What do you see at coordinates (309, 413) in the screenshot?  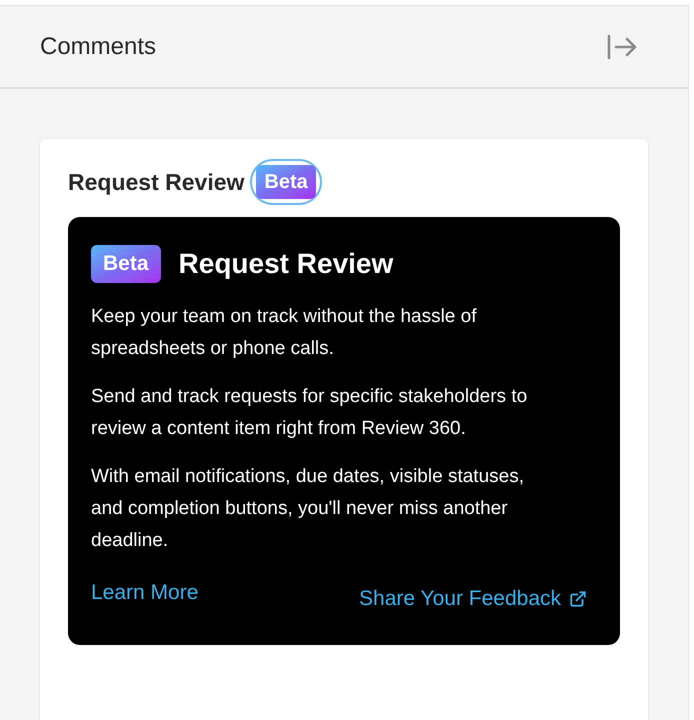 I see `popover-paragraph: Send and track requests for specific stakeholders to review a content item right from Review 360.` at bounding box center [309, 413].